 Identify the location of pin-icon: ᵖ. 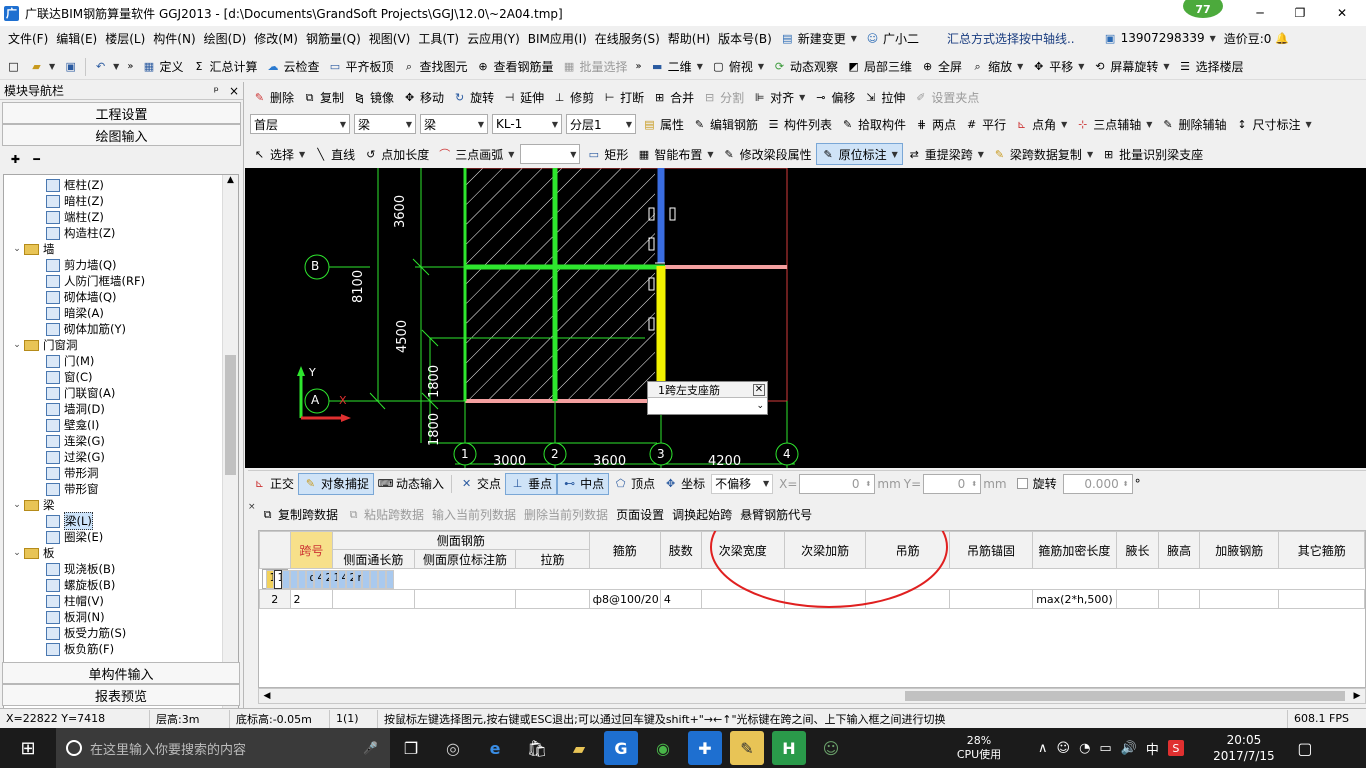
(216, 91).